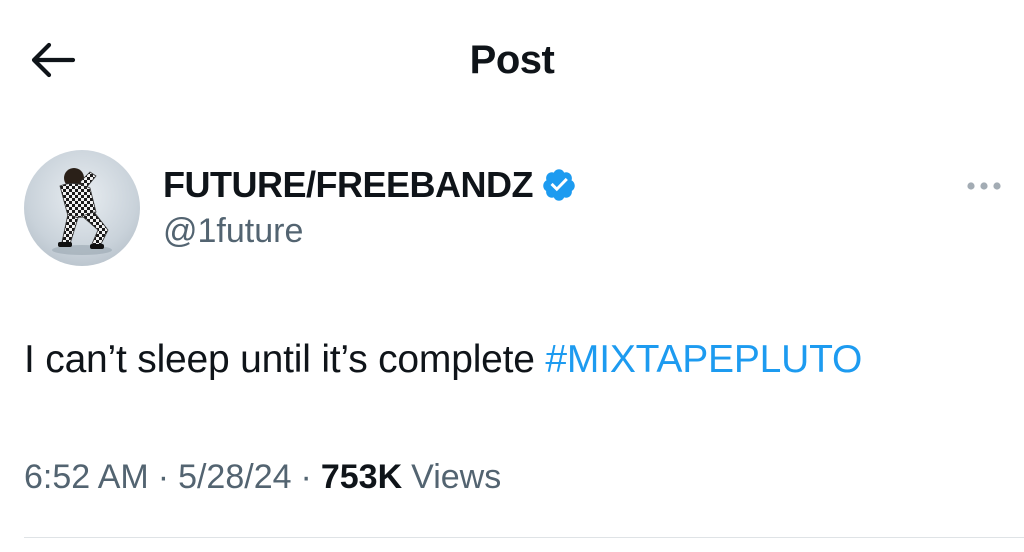 The image size is (1024, 552). What do you see at coordinates (82, 211) in the screenshot?
I see `user-avatar-image` at bounding box center [82, 211].